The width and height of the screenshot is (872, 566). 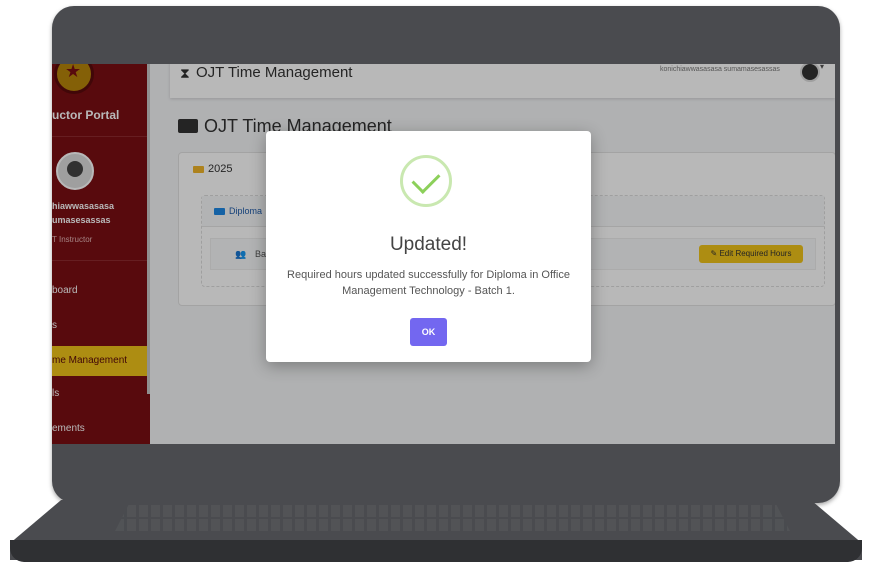 I want to click on laptop-keyboard, so click(x=452, y=518).